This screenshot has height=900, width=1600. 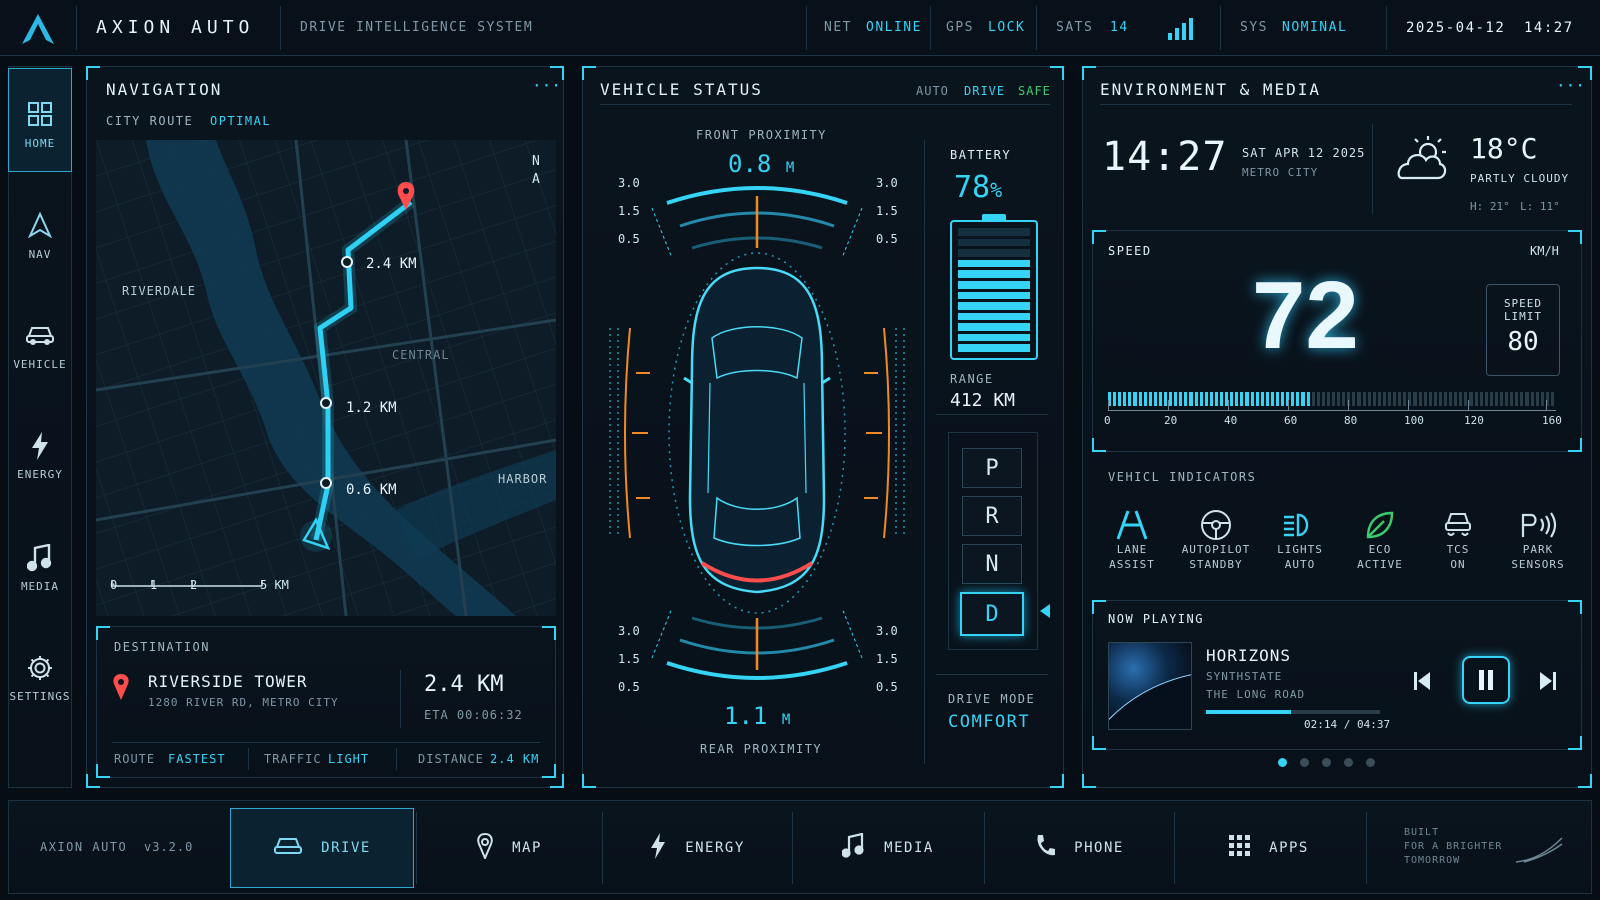 What do you see at coordinates (1486, 680) in the screenshot?
I see `pause-button` at bounding box center [1486, 680].